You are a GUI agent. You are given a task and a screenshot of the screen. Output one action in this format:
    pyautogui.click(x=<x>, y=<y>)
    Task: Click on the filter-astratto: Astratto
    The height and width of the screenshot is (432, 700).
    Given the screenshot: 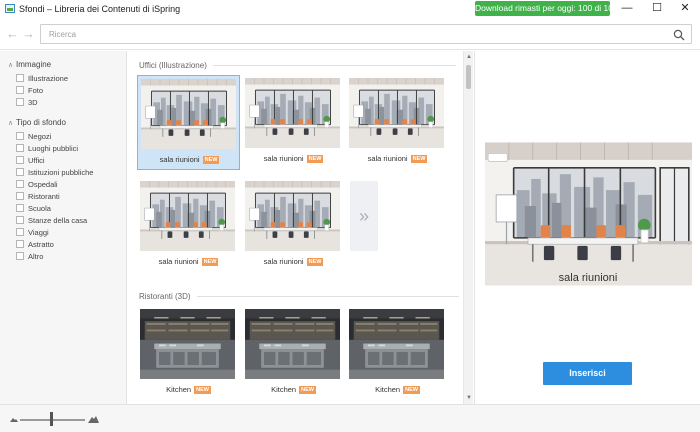 What is the action you would take?
    pyautogui.click(x=35, y=245)
    